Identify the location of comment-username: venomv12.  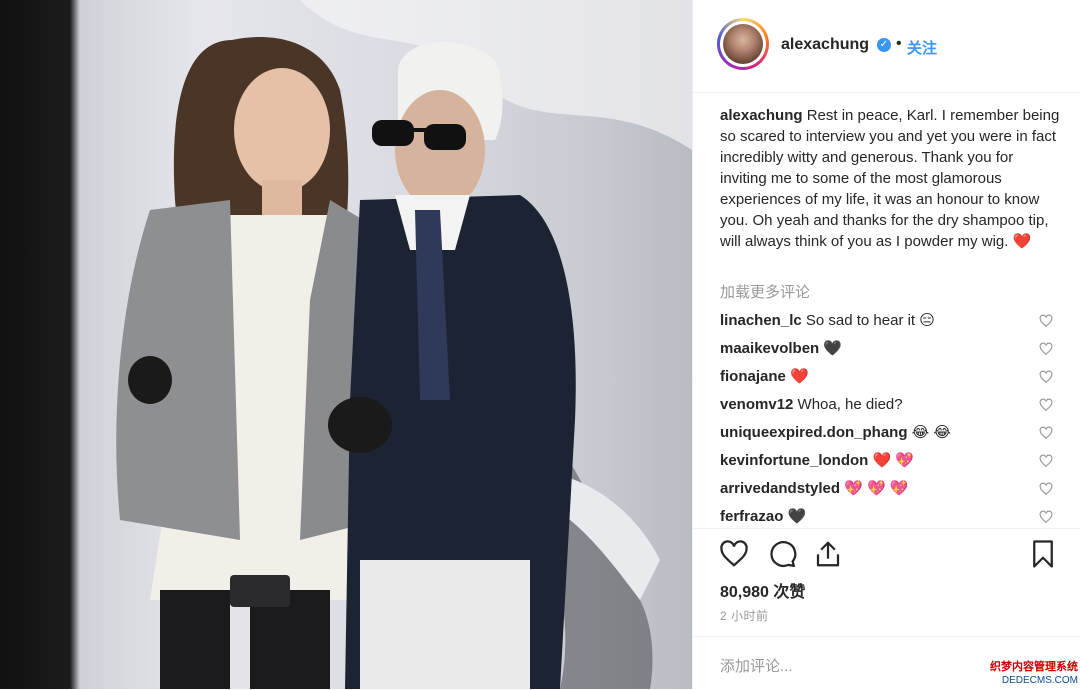
(756, 404).